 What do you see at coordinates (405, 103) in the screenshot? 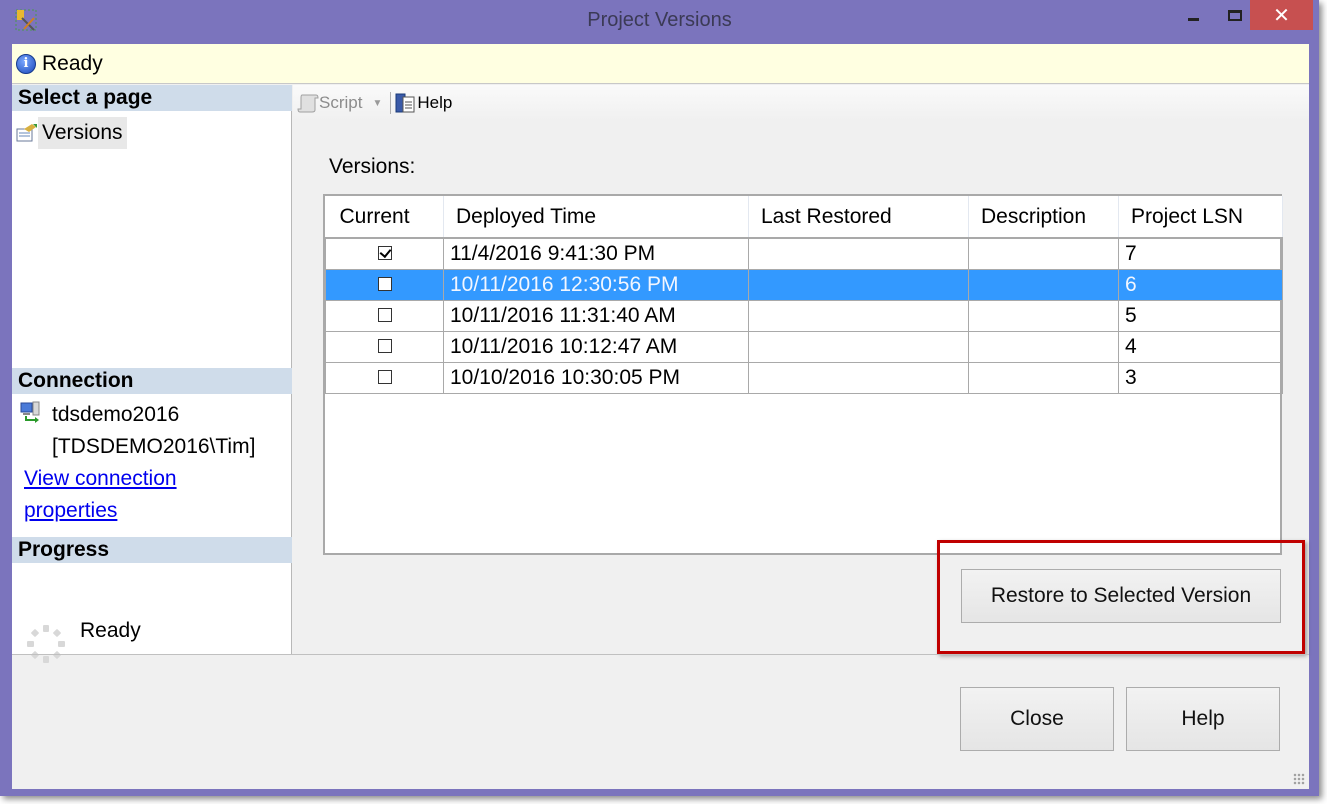
I see `help-book-icon` at bounding box center [405, 103].